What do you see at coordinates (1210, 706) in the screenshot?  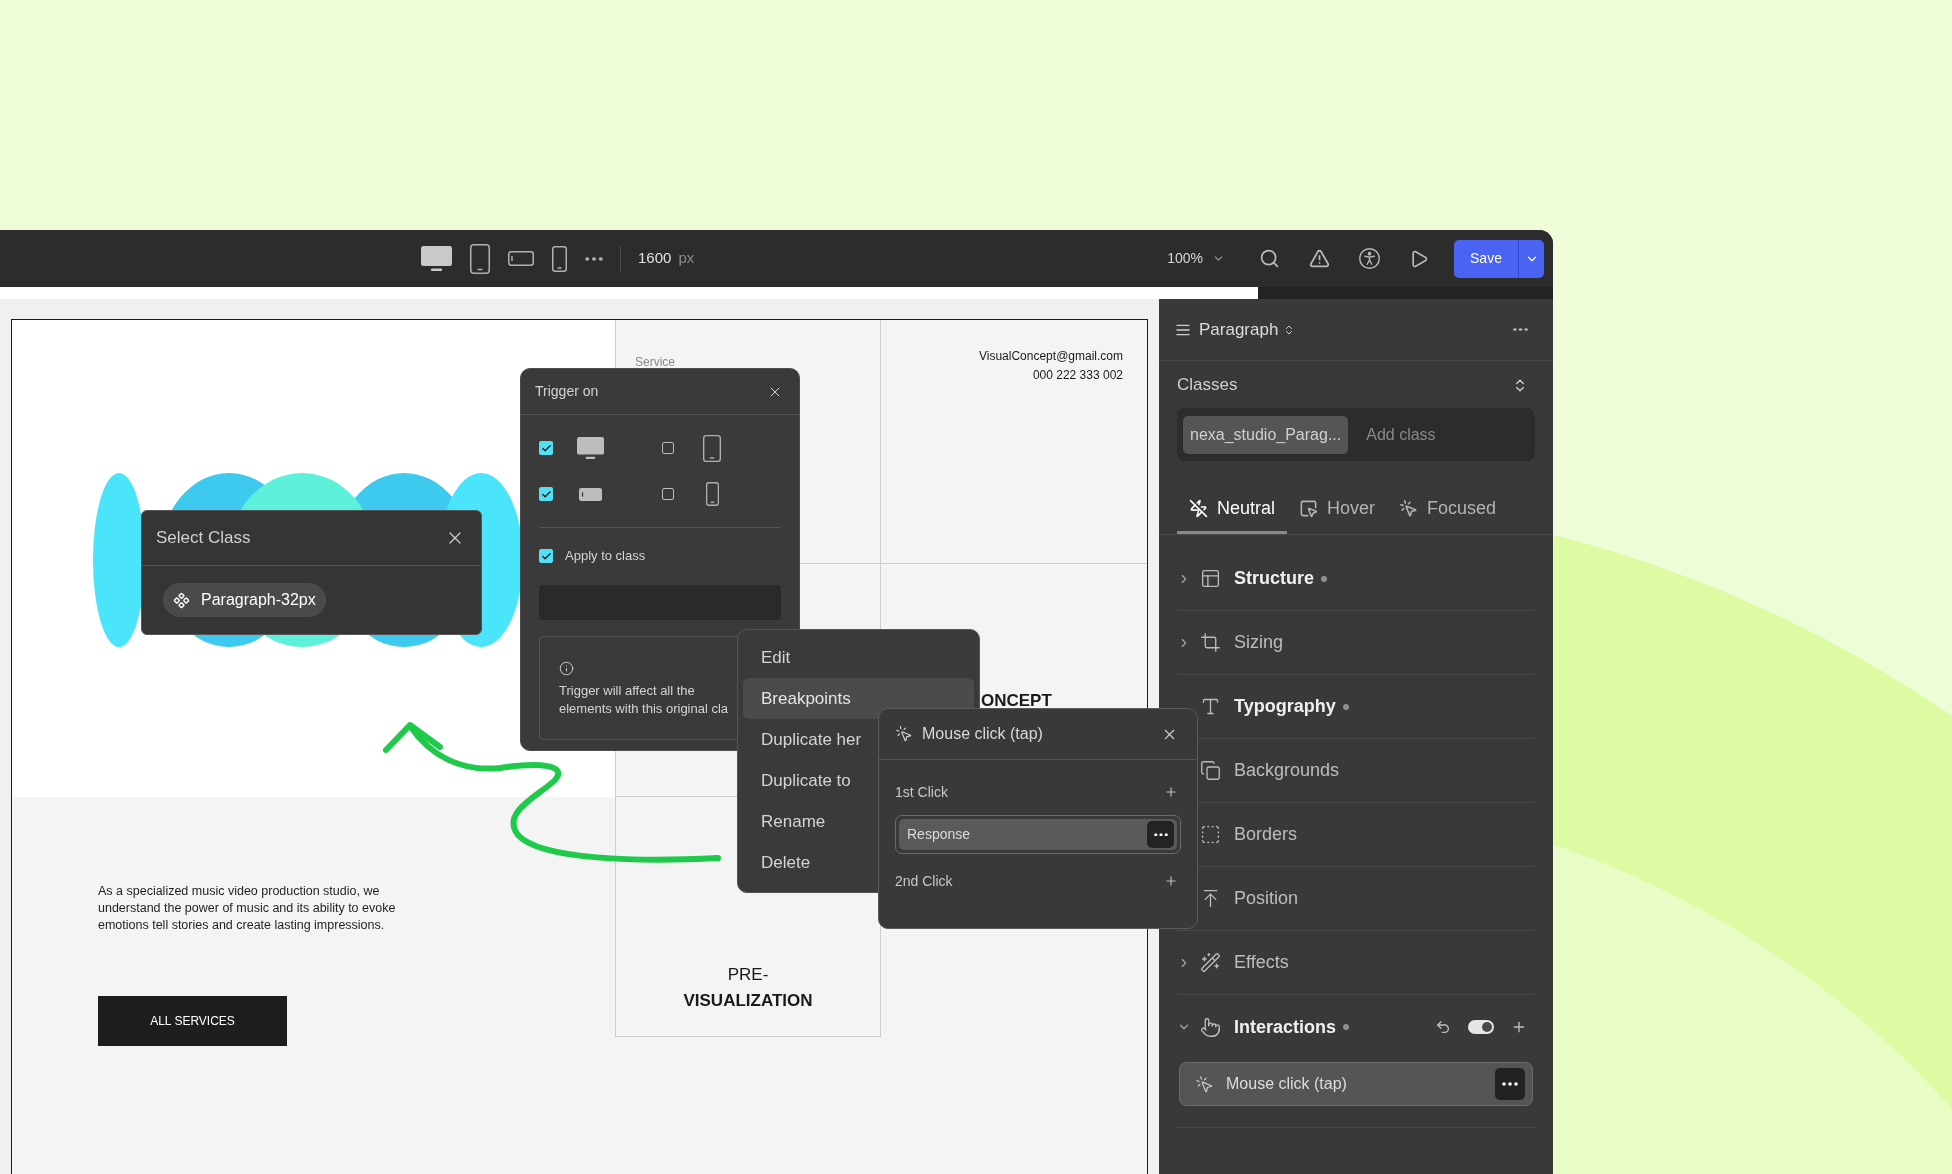 I see `text-icon` at bounding box center [1210, 706].